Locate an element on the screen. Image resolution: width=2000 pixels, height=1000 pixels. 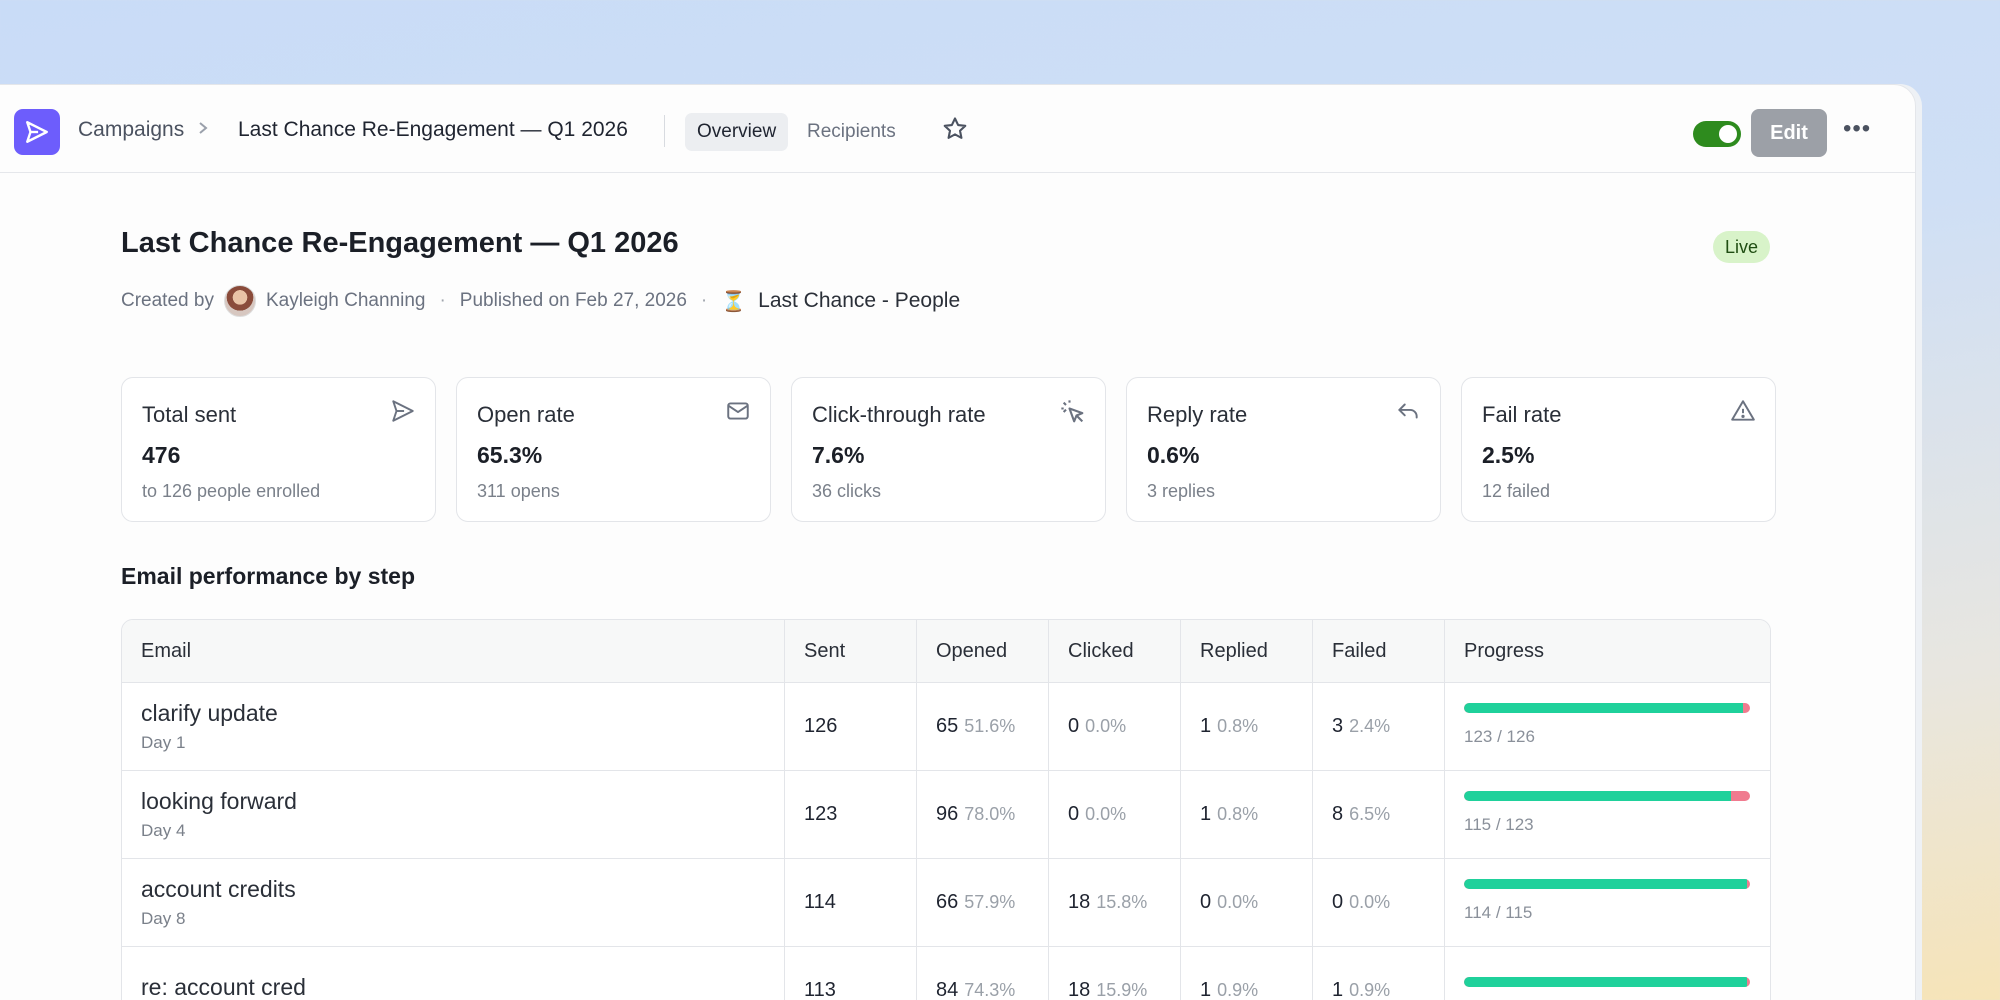
progress-label: 114 / 115 is located at coordinates (1498, 912).